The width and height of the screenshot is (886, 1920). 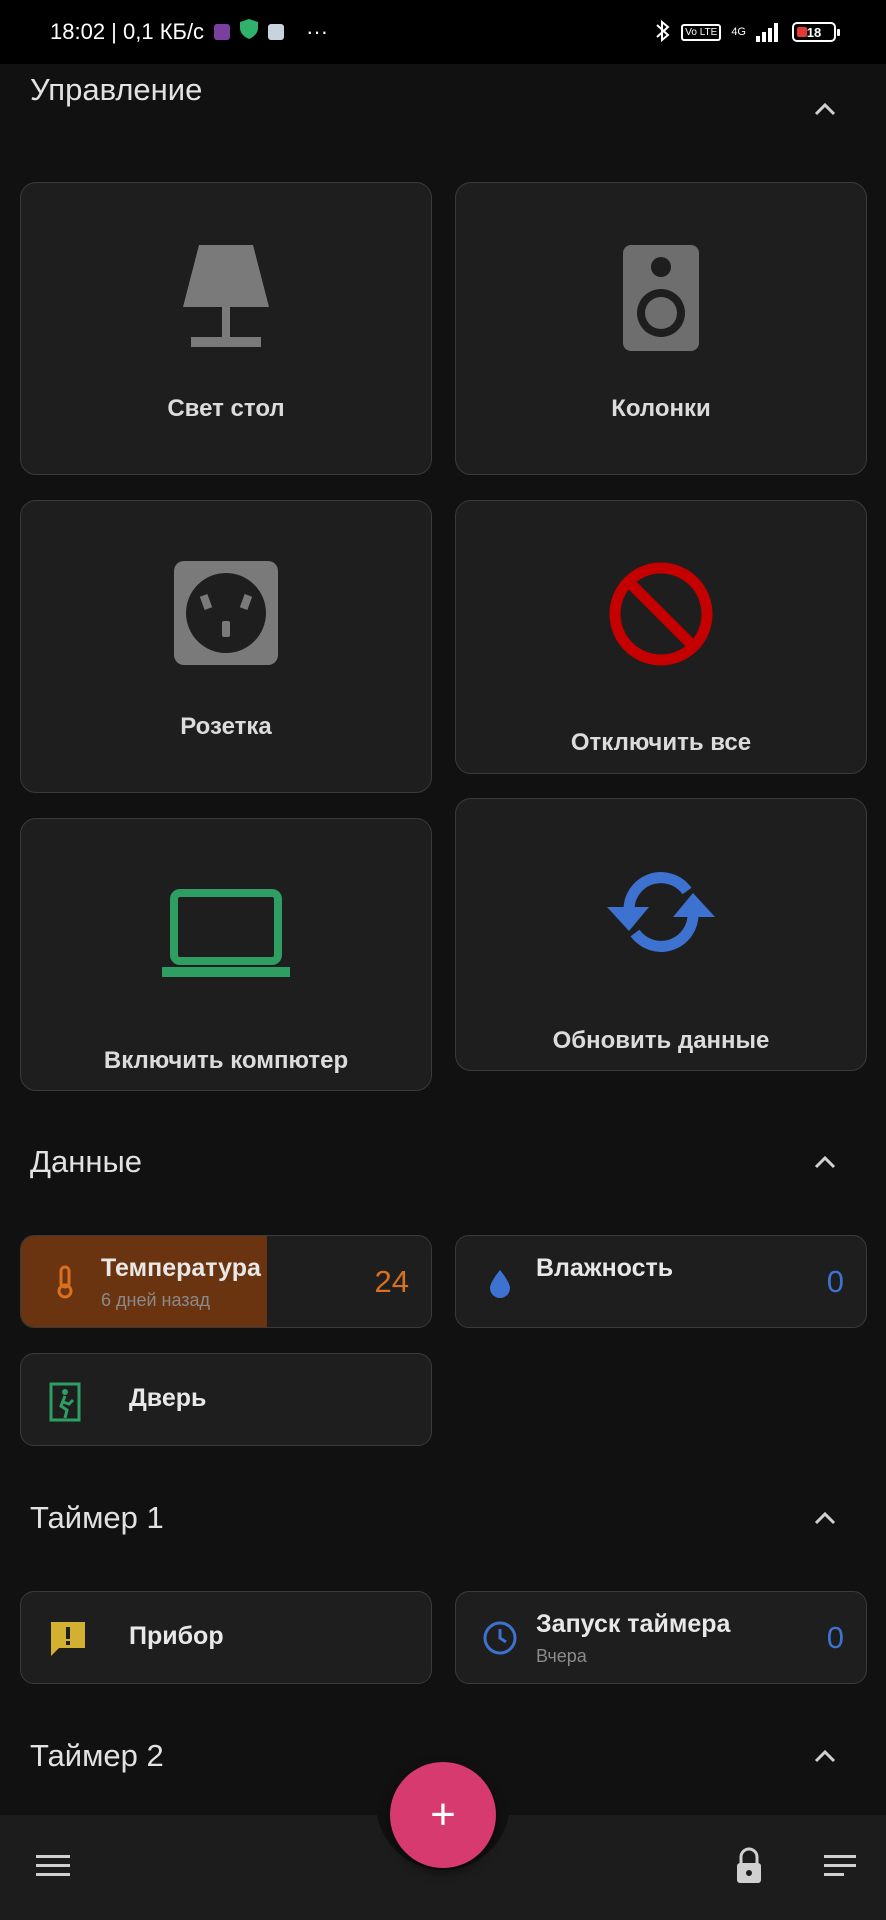 I want to click on section-title-data: Данные, so click(x=86, y=1161).